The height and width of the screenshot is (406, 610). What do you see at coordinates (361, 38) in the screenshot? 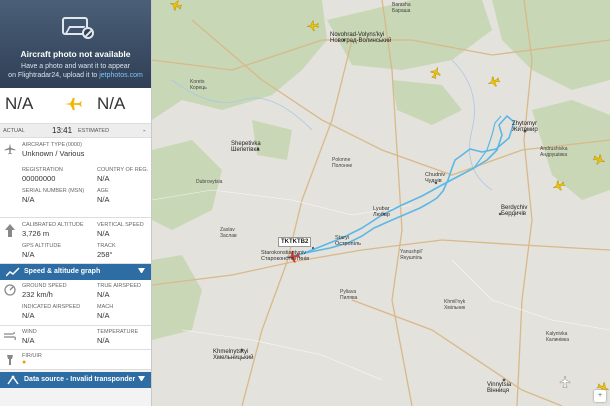
I see `map-label-novohrad: Novohrad-Volyns'kyi Новоград-Волинський` at bounding box center [361, 38].